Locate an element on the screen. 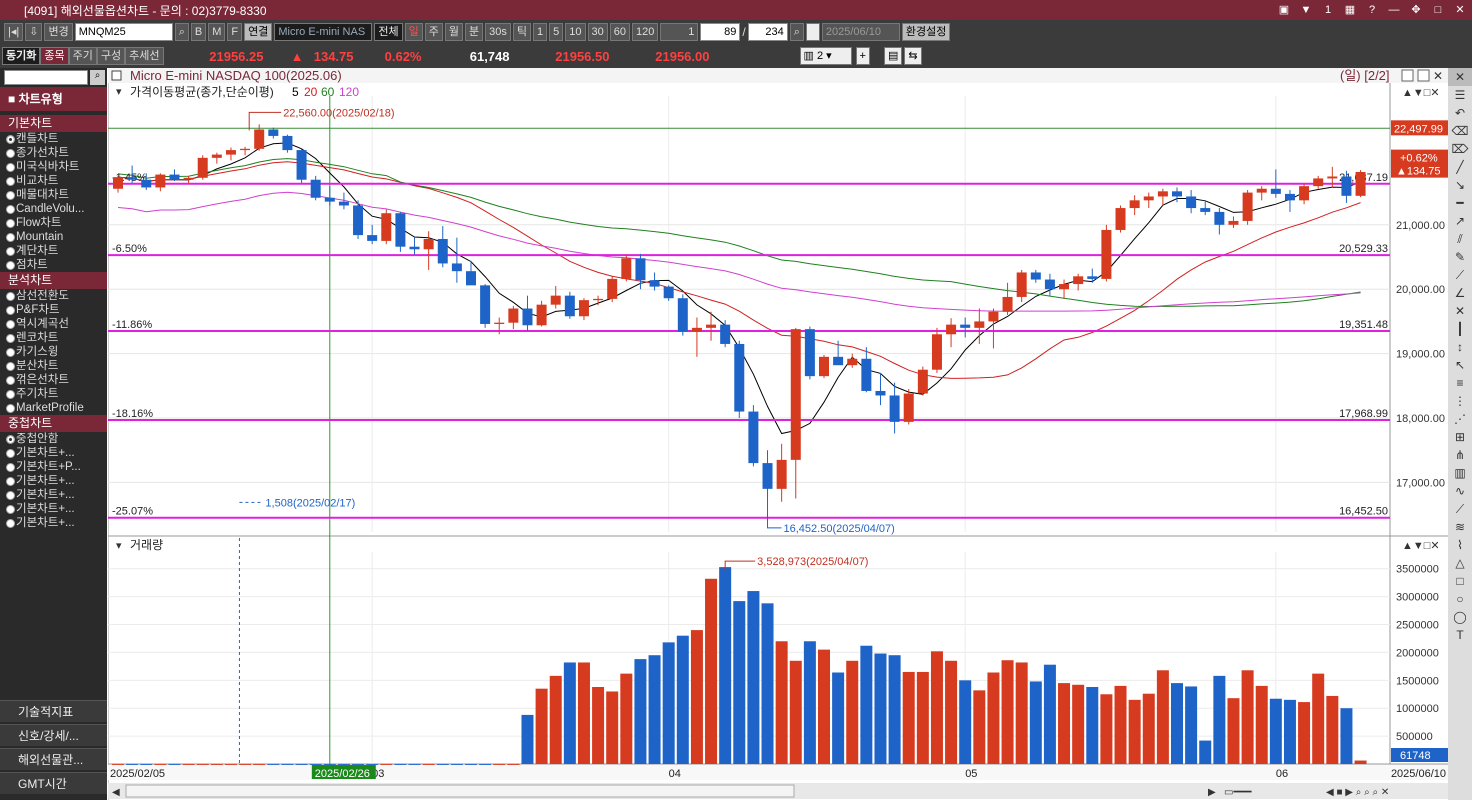 The height and width of the screenshot is (803, 1472). chart-type-item: 종가선차트 is located at coordinates (53, 153).